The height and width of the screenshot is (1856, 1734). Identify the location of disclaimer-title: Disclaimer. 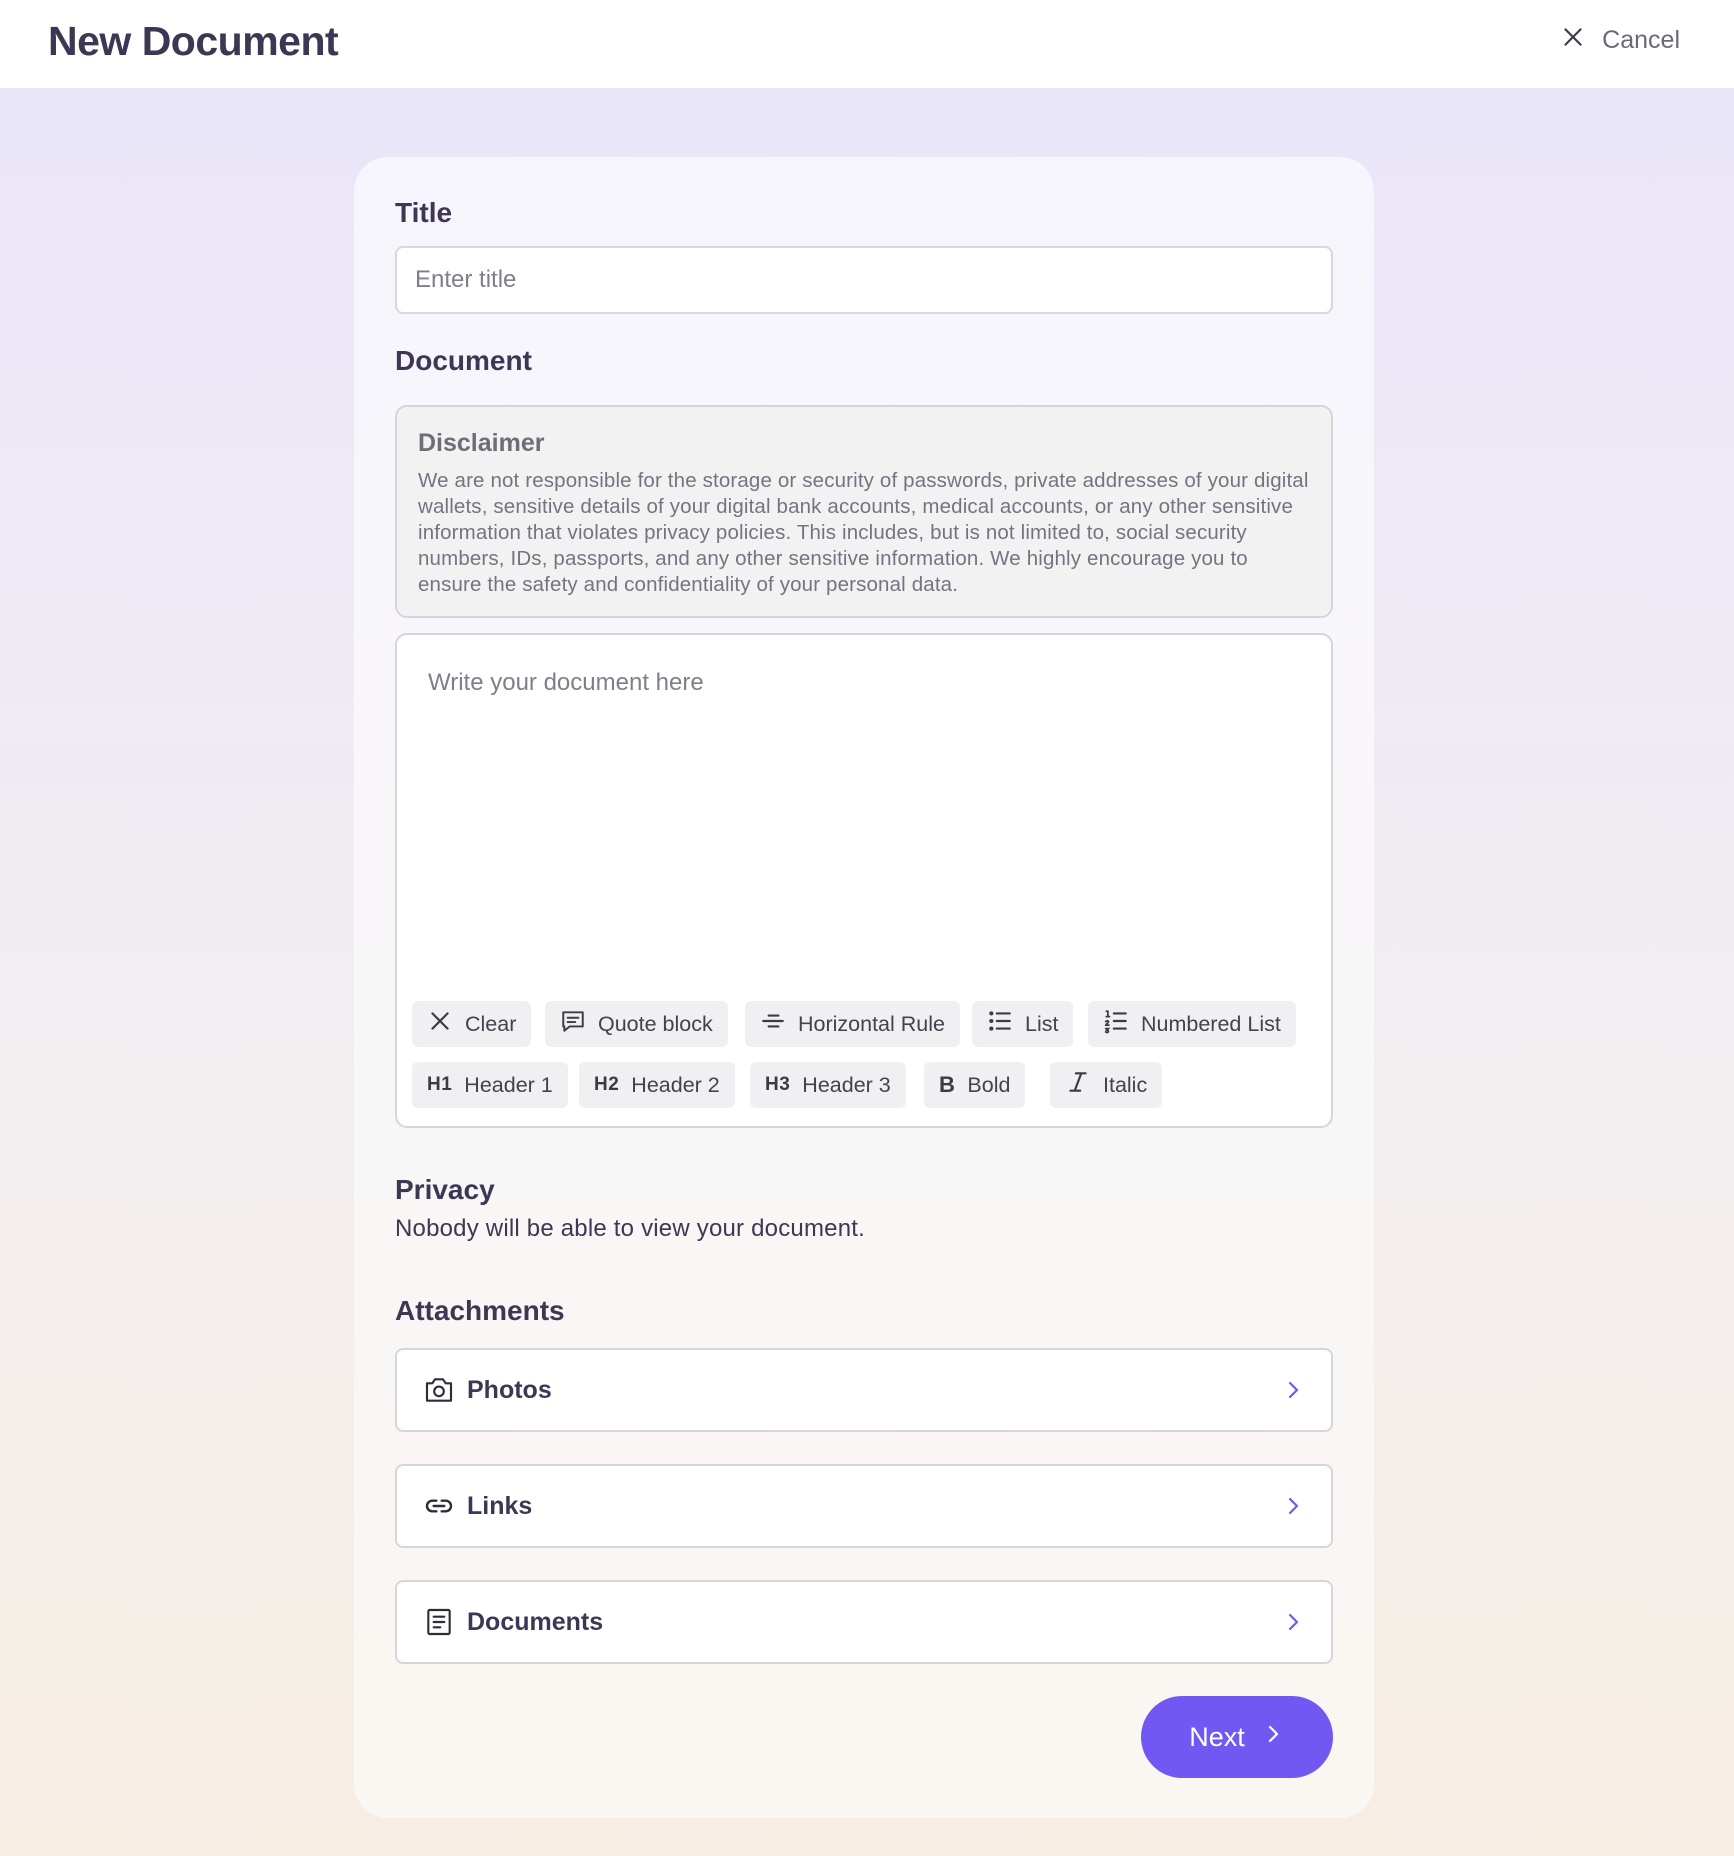
(481, 443).